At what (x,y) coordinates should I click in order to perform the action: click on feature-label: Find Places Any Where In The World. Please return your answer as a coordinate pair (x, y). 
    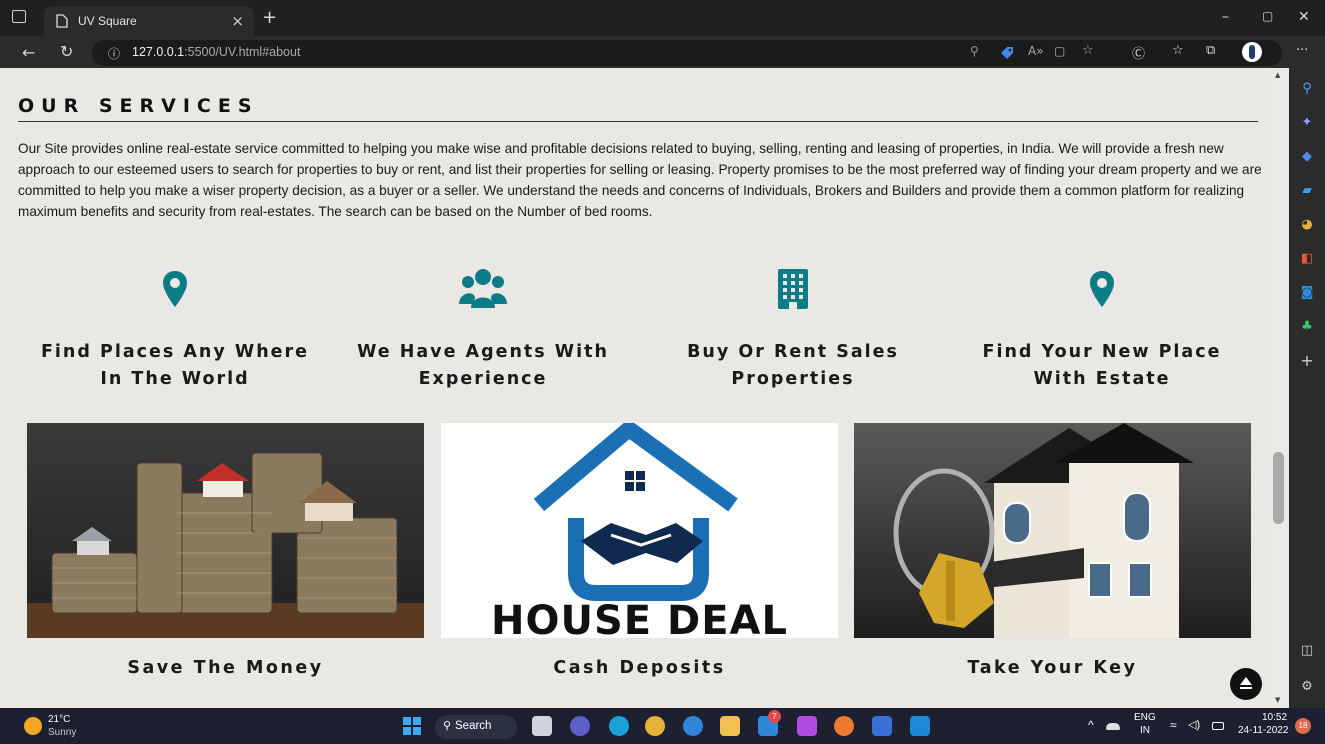
    Looking at the image, I should click on (175, 365).